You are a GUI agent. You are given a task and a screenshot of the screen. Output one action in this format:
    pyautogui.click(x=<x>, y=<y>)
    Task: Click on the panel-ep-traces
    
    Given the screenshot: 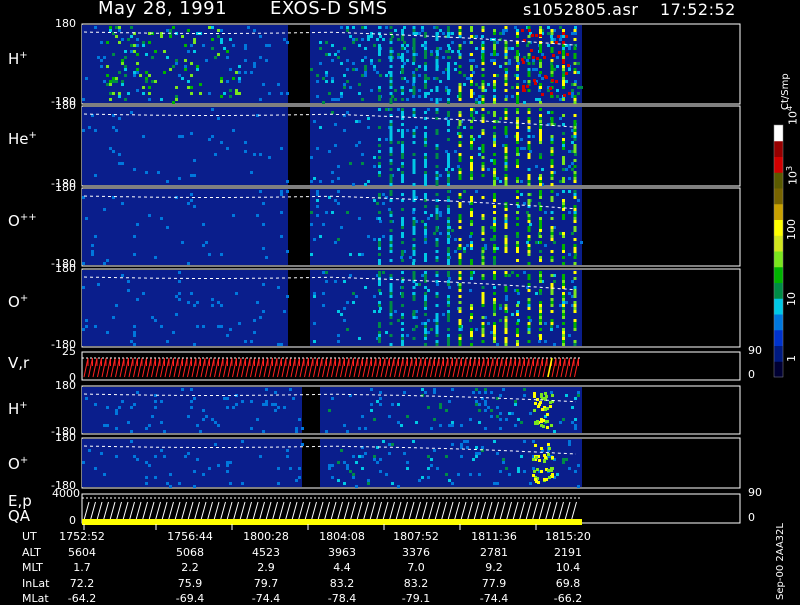 What is the action you would take?
    pyautogui.click(x=332, y=511)
    